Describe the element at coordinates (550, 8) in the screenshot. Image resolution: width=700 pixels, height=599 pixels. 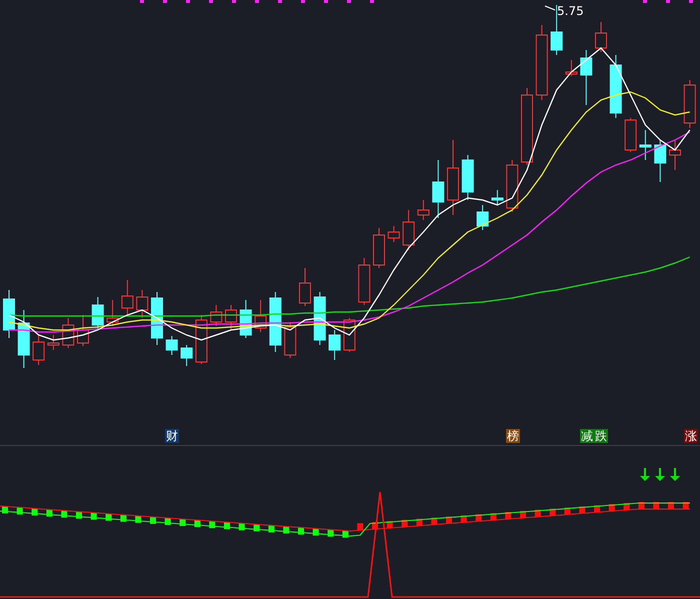
I see `leader-line` at that location.